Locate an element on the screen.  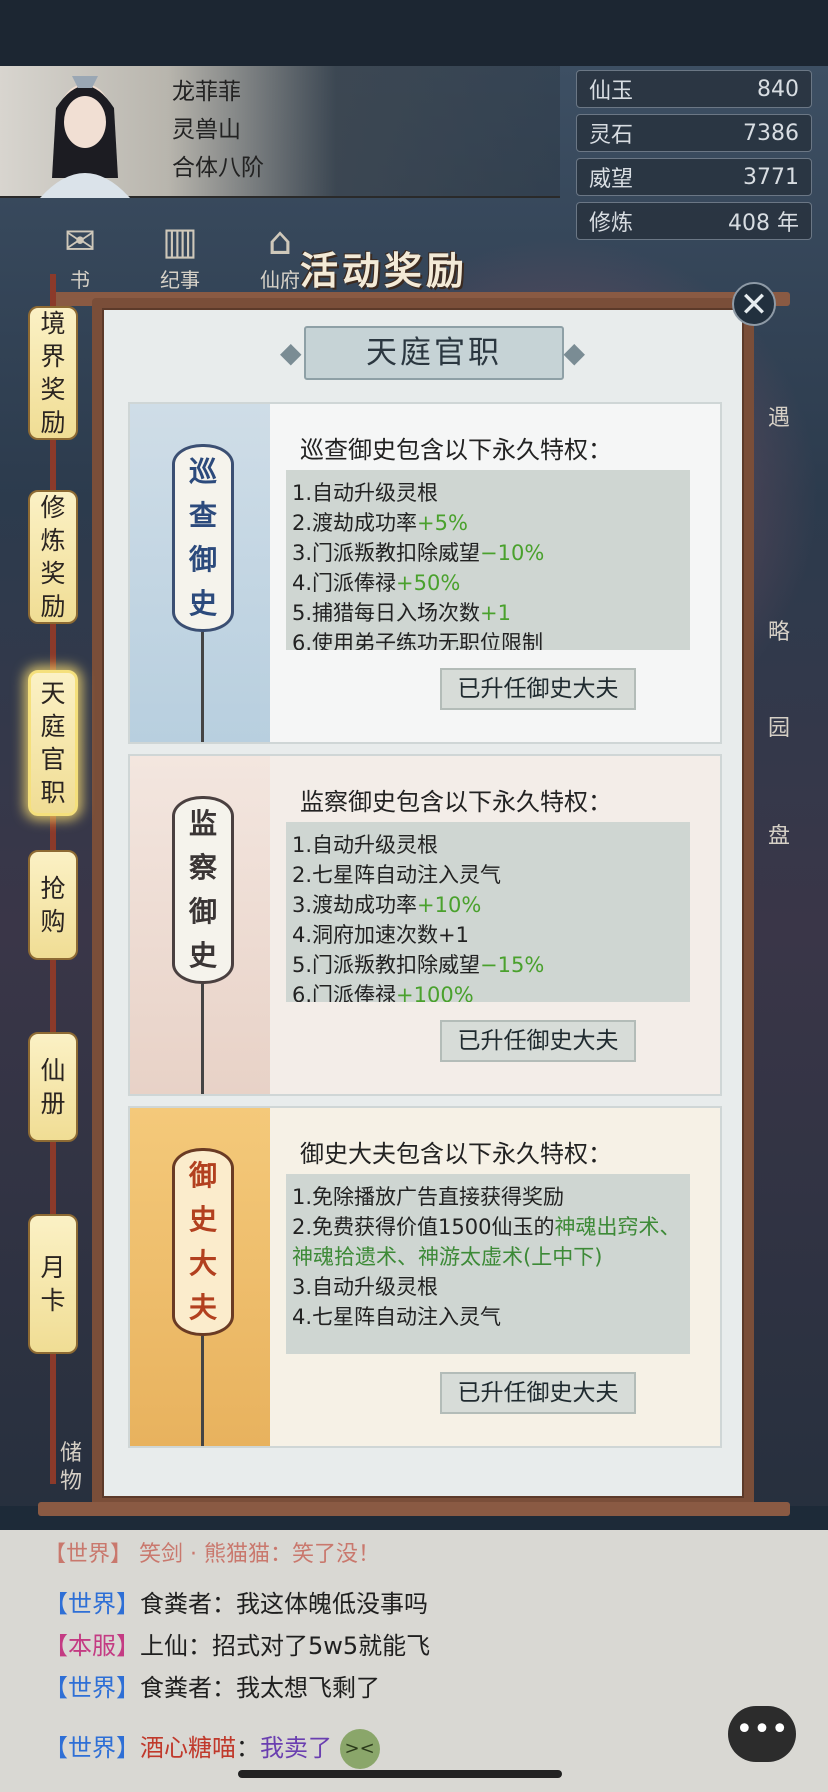
perk-item: 1.免除播放广告直接获得奖励 is located at coordinates (488, 1197).